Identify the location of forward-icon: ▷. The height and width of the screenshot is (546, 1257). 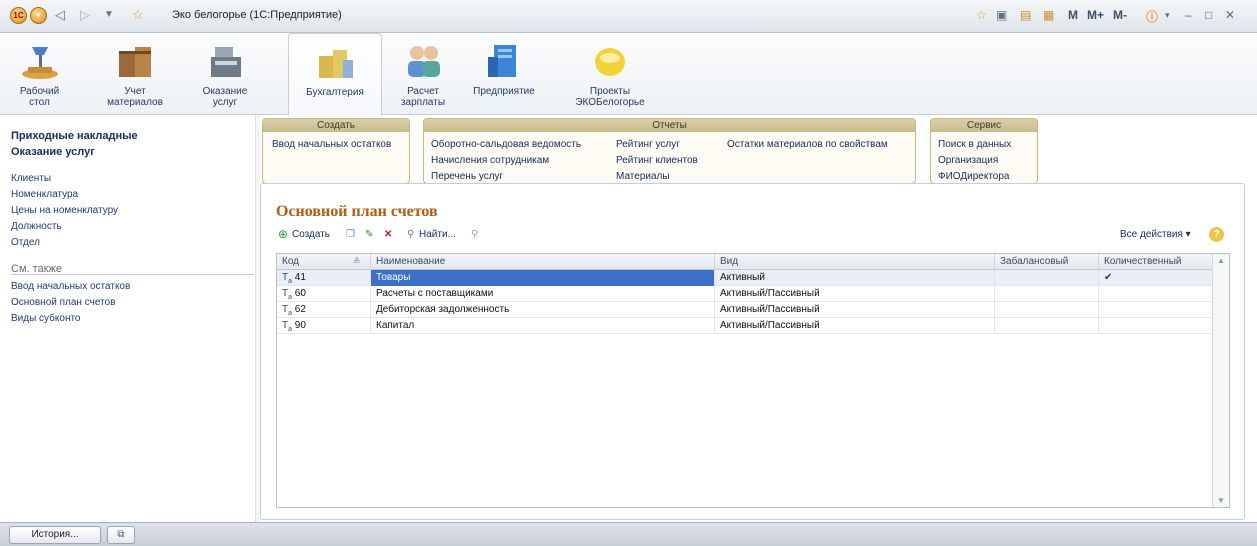
(85, 15).